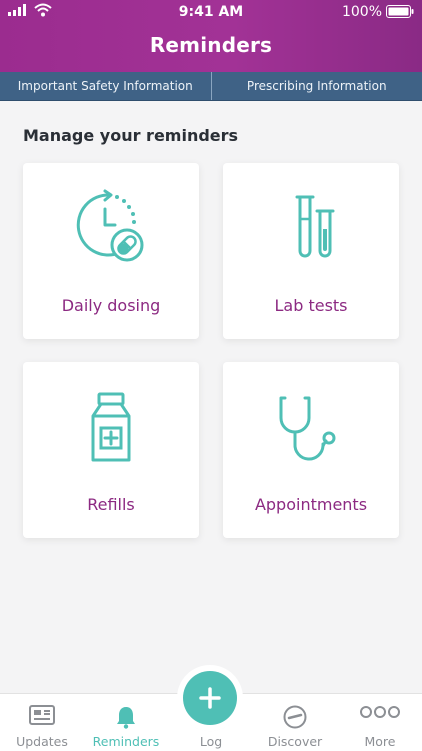 The image size is (422, 751). I want to click on appointments-card: Appointments, so click(311, 450).